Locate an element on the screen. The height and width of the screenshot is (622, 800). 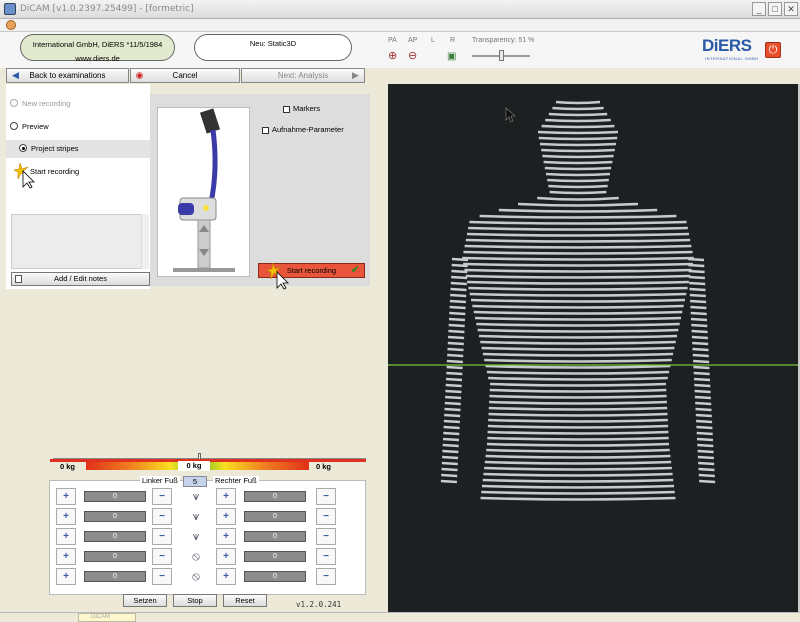
window-title: DiCAM [v1.0.2397.25499] - [formetric] is located at coordinates (107, 9).